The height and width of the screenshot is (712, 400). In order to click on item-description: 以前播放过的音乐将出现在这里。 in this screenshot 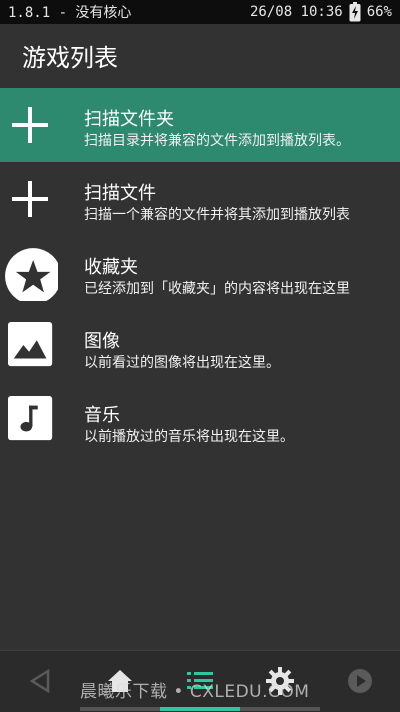, I will do `click(189, 437)`.